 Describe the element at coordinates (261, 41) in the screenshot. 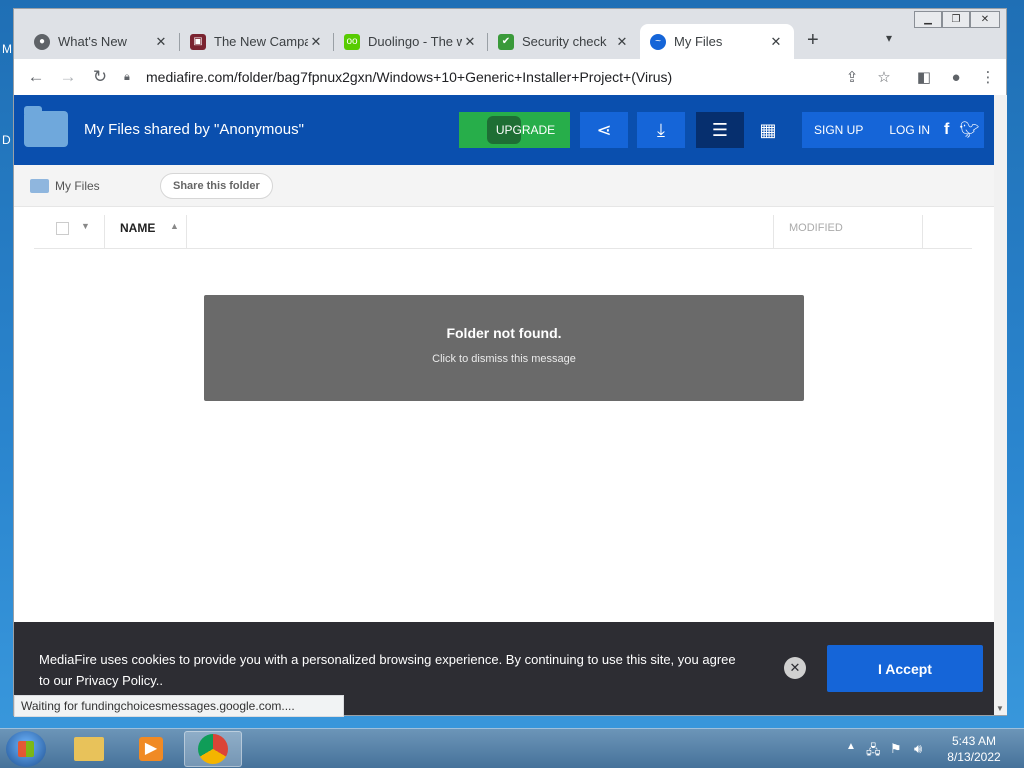

I see `tab-label: The New Campa` at that location.